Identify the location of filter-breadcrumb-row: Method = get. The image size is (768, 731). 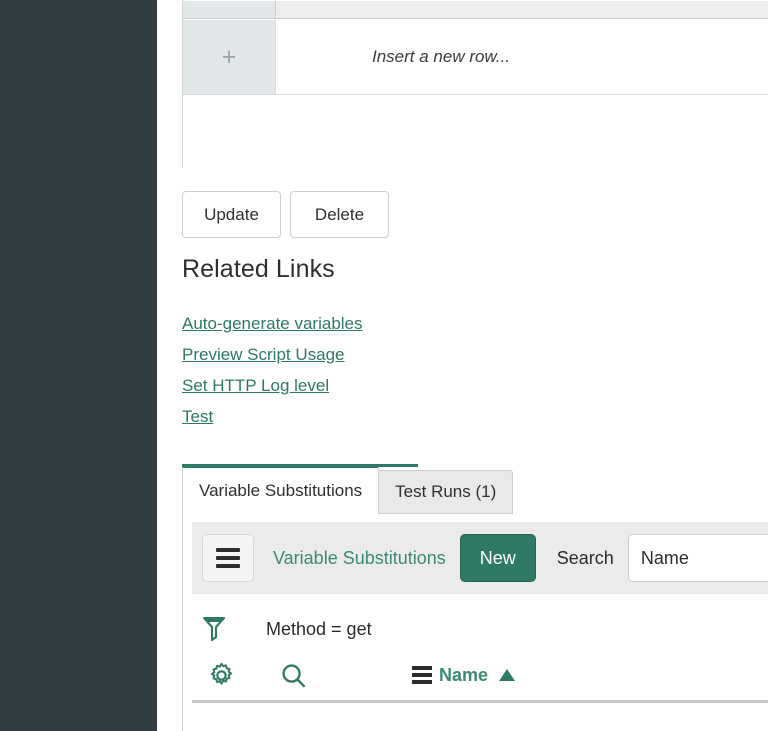
(282, 629).